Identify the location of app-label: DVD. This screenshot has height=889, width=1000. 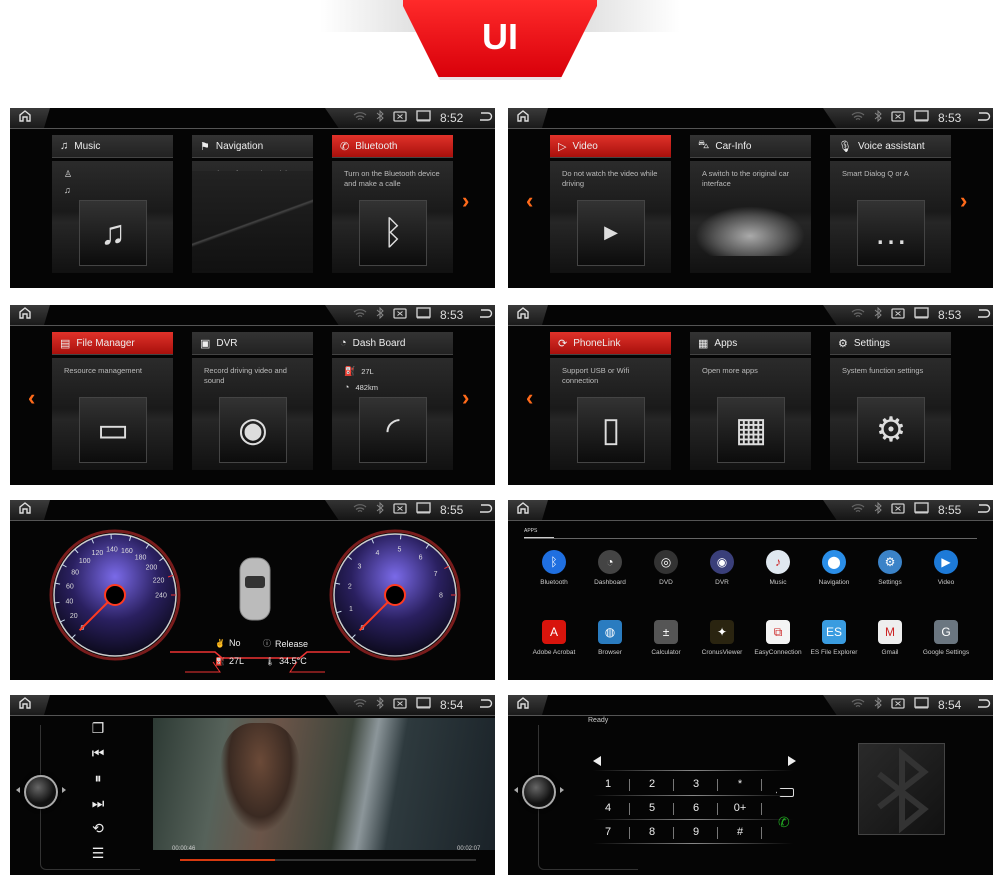
(666, 582).